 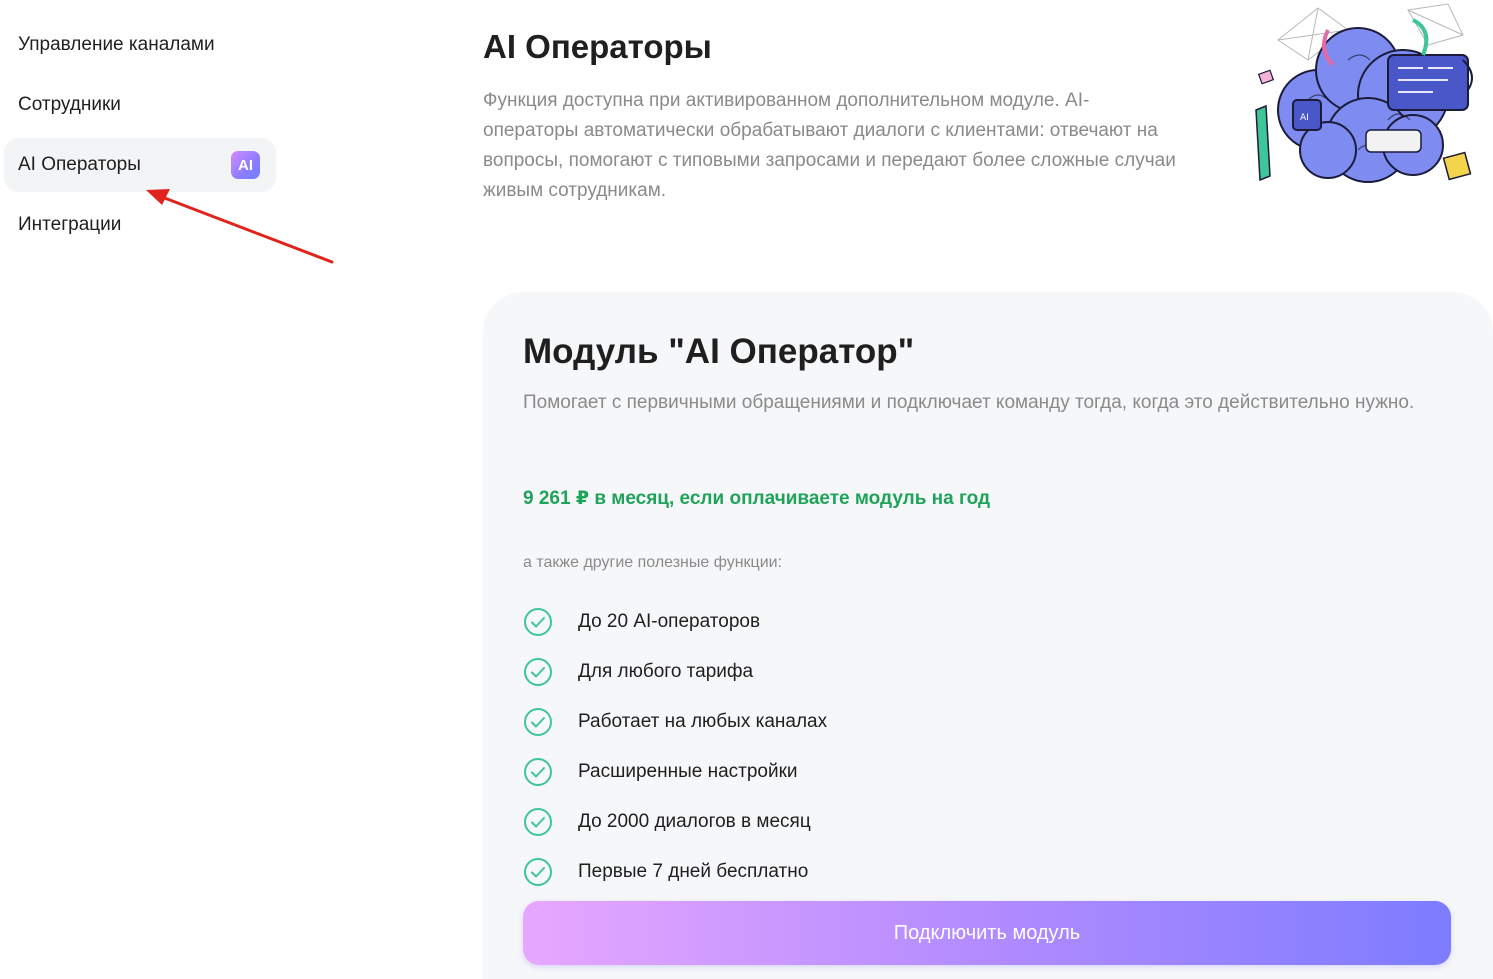 I want to click on feature-item: Первые 7 дней бесплатно, so click(x=675, y=872).